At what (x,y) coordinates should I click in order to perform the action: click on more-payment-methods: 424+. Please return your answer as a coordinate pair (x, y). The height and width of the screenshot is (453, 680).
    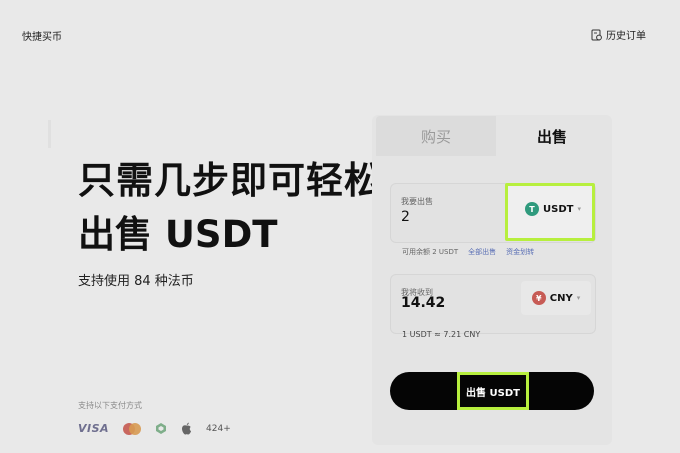
    Looking at the image, I should click on (218, 428).